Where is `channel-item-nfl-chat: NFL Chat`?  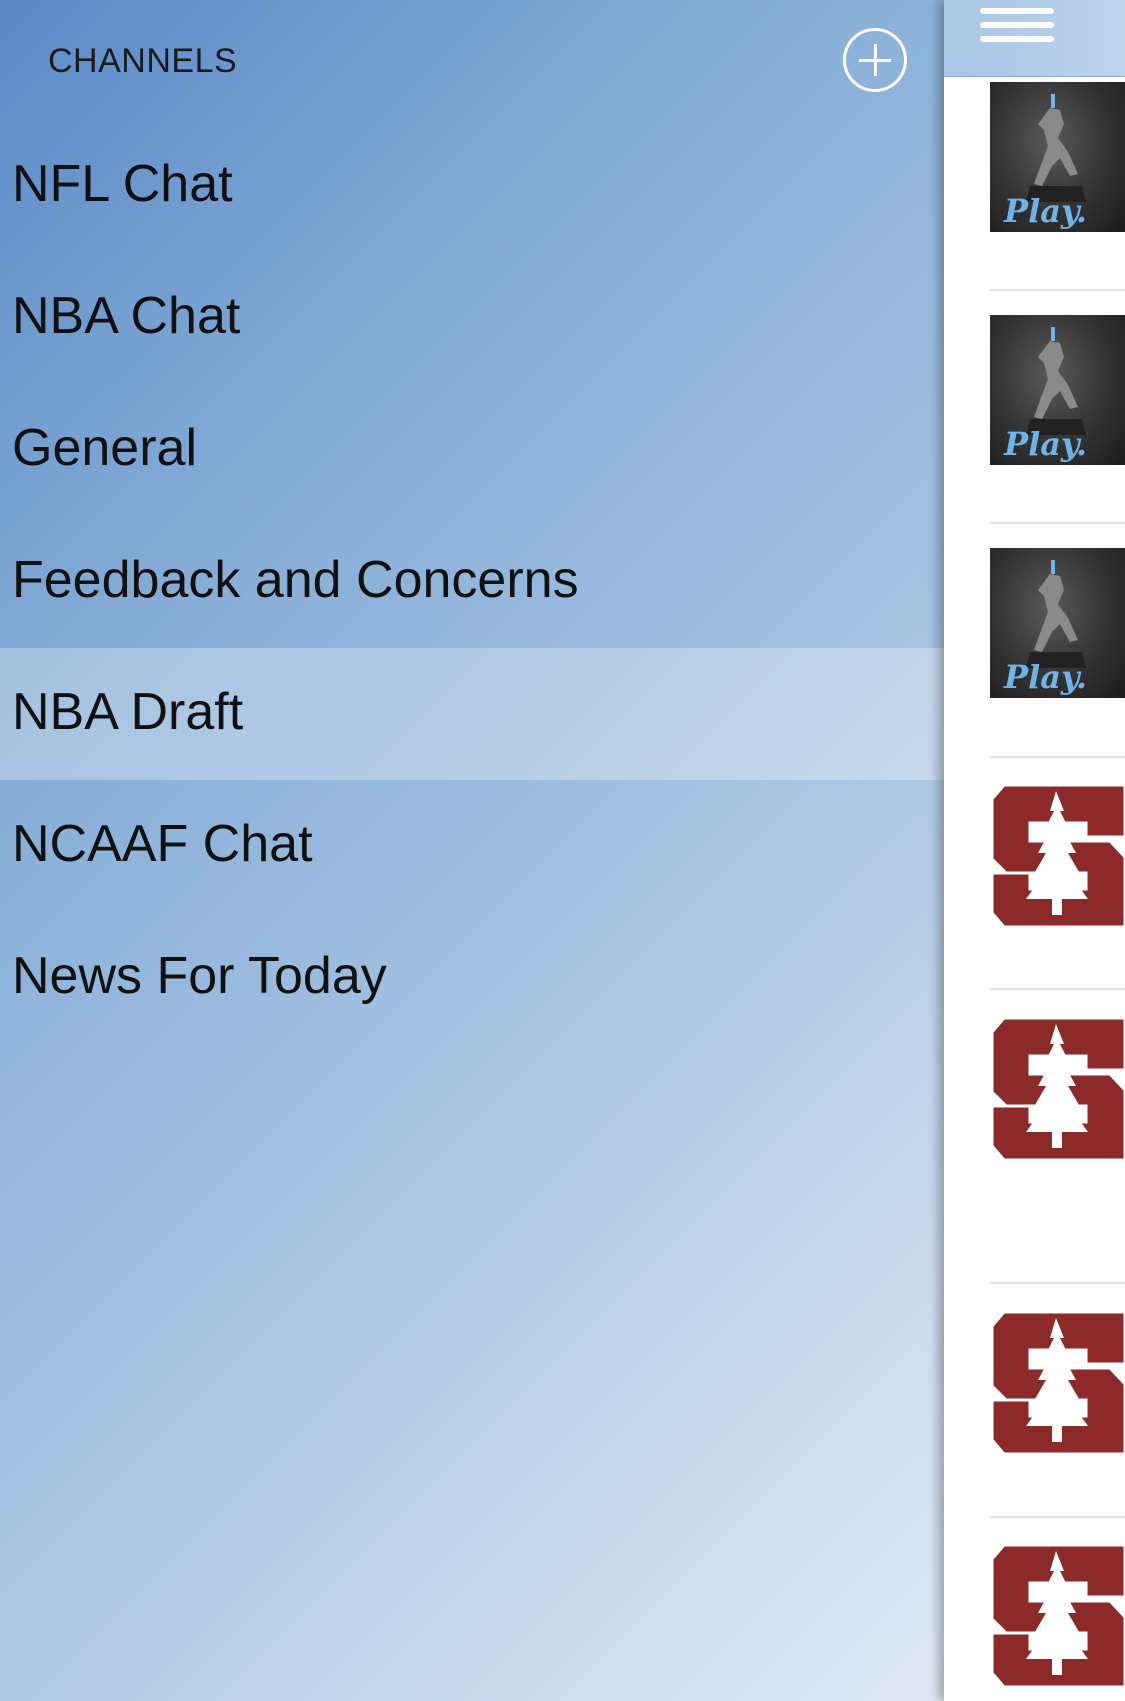 channel-item-nfl-chat: NFL Chat is located at coordinates (472, 186).